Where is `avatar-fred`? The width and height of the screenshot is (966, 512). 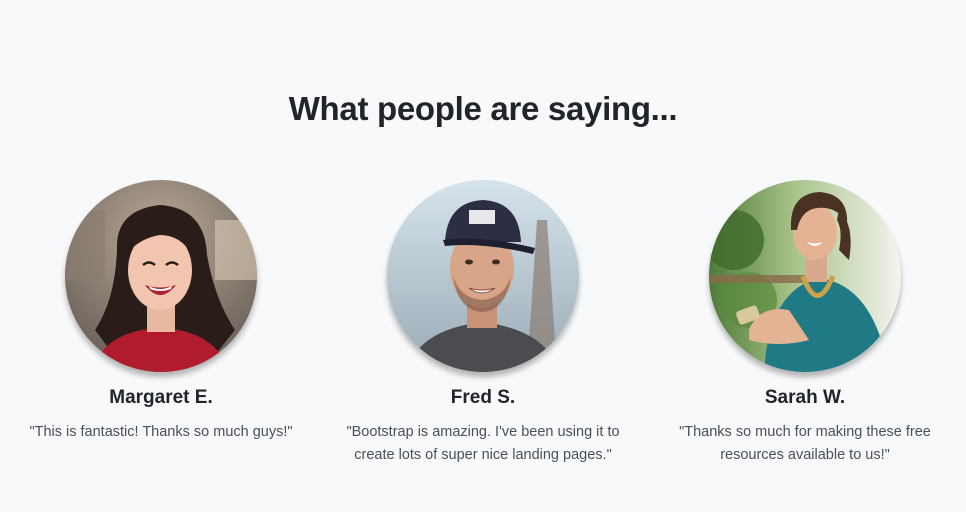
avatar-fred is located at coordinates (483, 276).